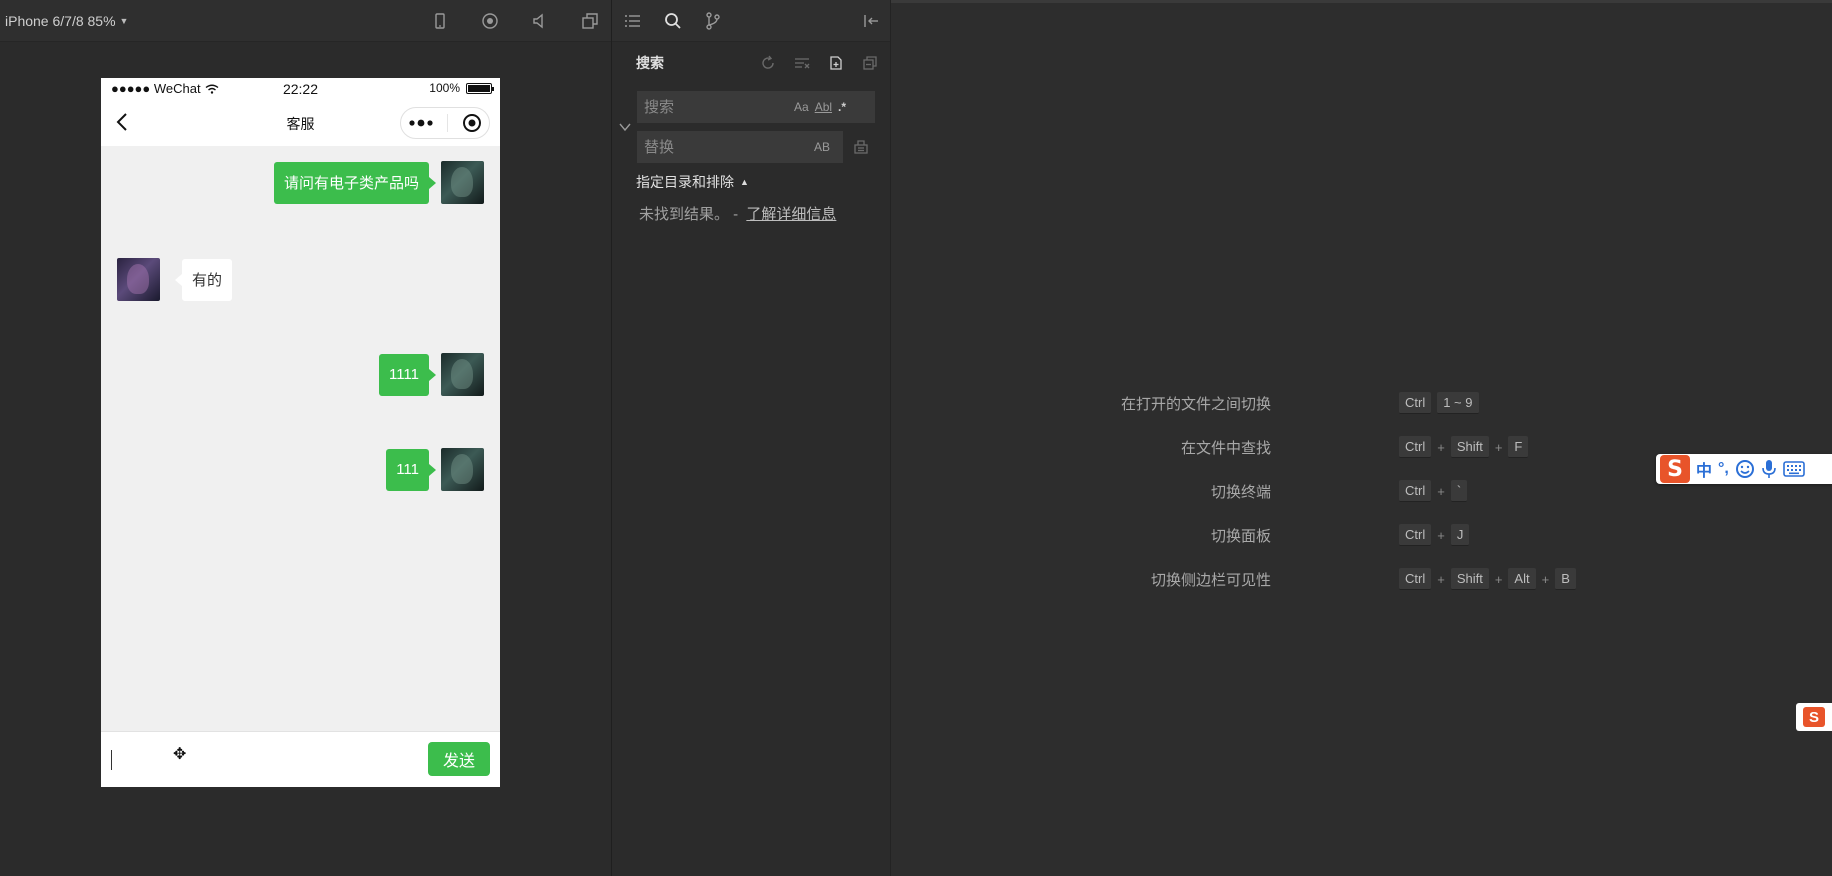 This screenshot has height=876, width=1832. Describe the element at coordinates (823, 107) in the screenshot. I see `match-word-toggle: Abl` at that location.